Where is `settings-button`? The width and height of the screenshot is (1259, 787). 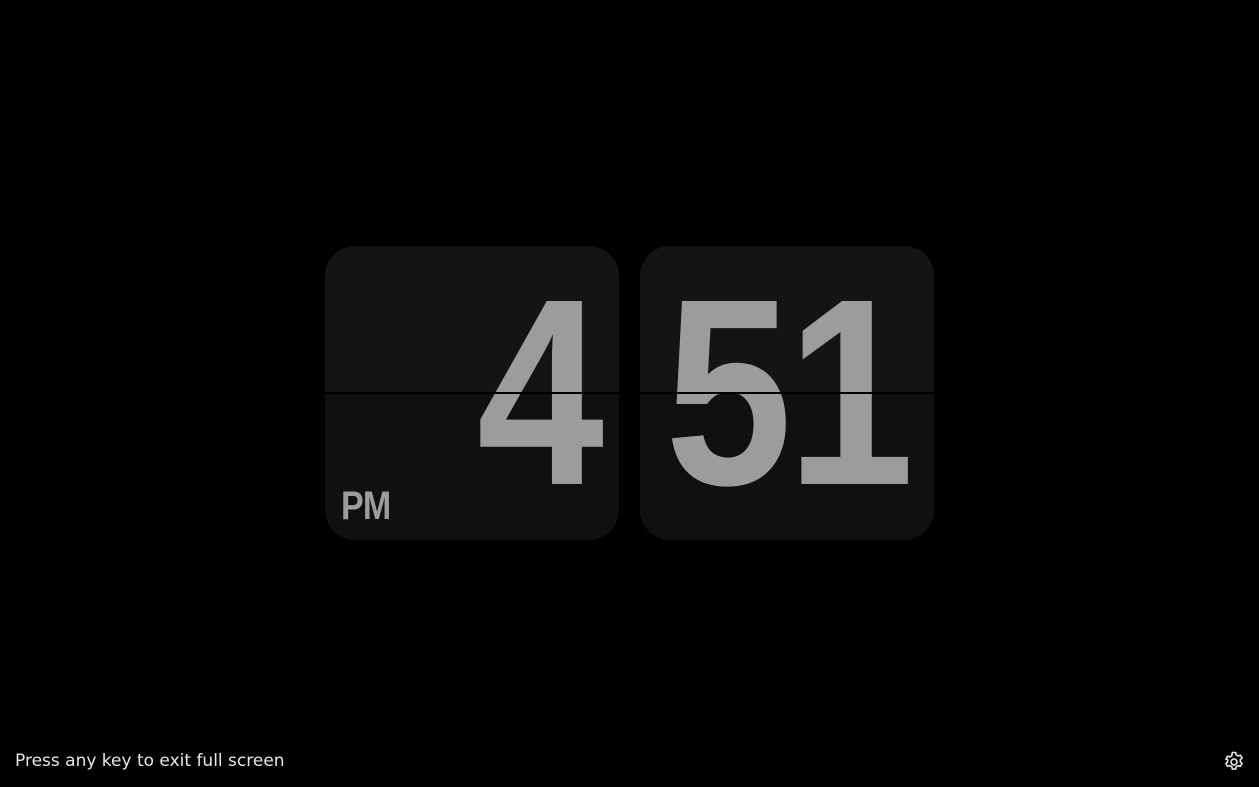
settings-button is located at coordinates (1234, 762).